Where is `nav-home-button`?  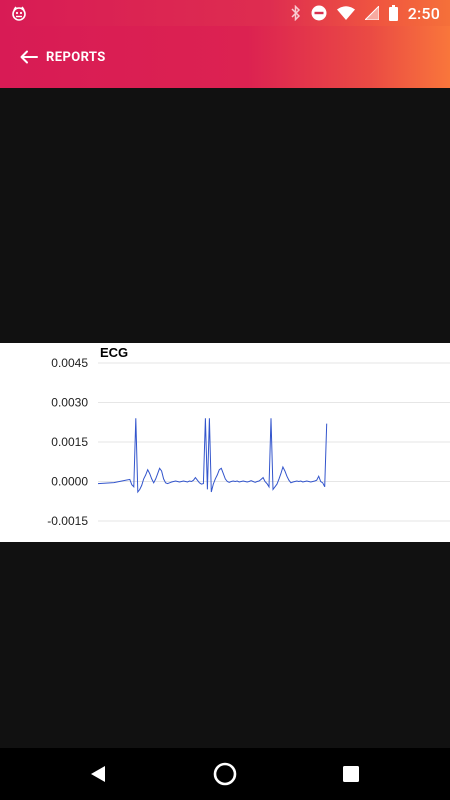 nav-home-button is located at coordinates (225, 774).